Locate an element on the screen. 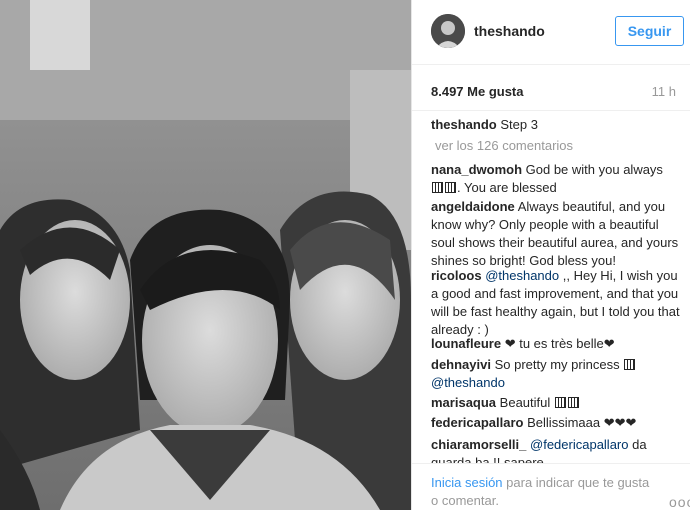  comment-text: God be with you always is located at coordinates (594, 169).